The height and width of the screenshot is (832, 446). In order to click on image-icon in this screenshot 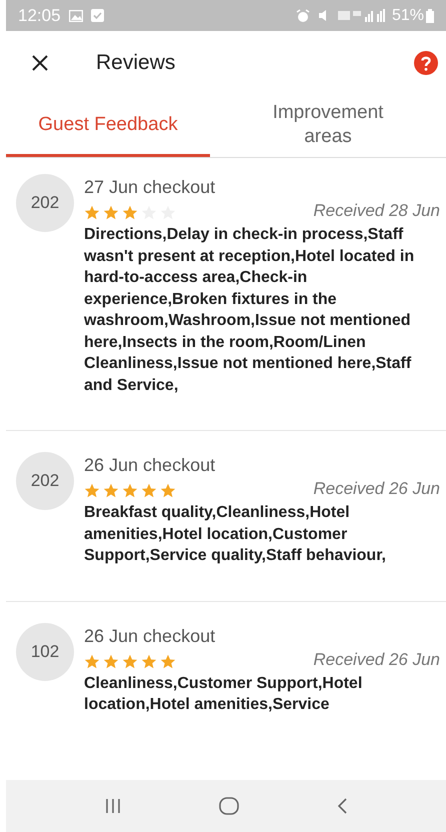, I will do `click(75, 16)`.